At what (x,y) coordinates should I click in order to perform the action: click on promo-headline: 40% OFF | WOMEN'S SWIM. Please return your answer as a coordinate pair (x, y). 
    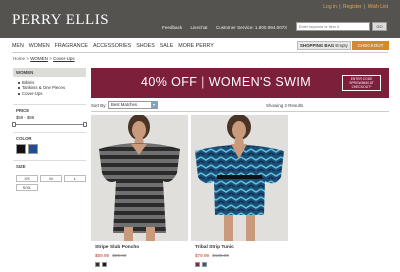
    Looking at the image, I should click on (226, 82).